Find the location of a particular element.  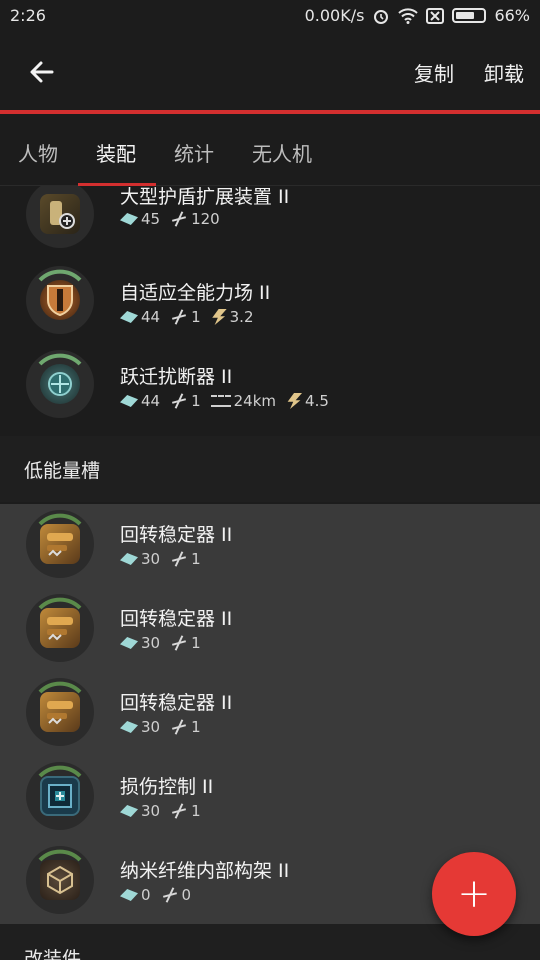

unload-button: 卸载 is located at coordinates (504, 72).